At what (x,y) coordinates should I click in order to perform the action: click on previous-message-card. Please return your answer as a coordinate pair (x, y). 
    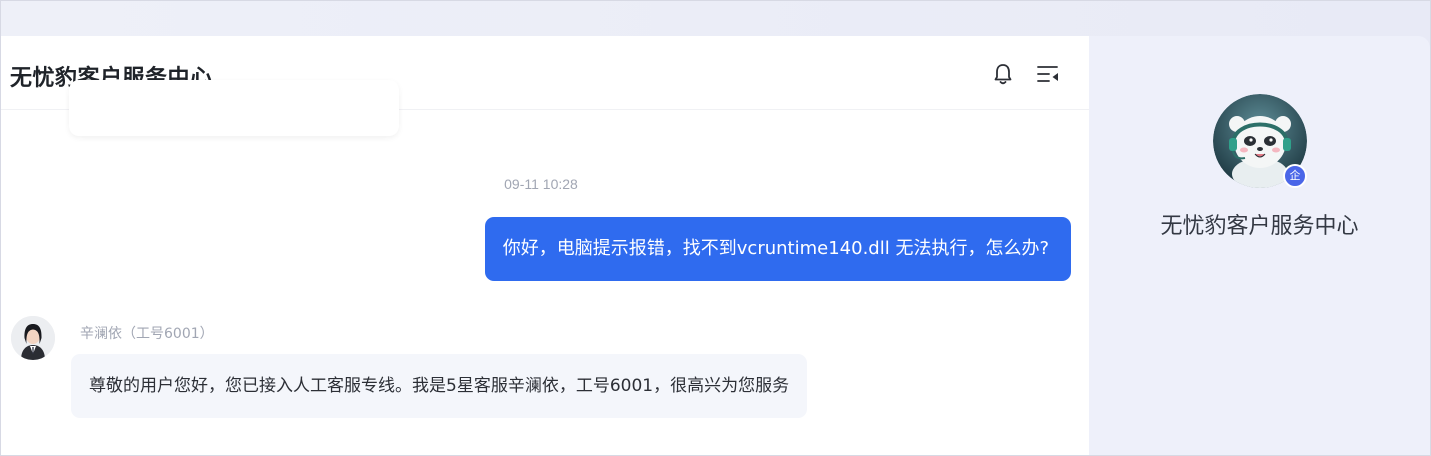
    Looking at the image, I should click on (234, 108).